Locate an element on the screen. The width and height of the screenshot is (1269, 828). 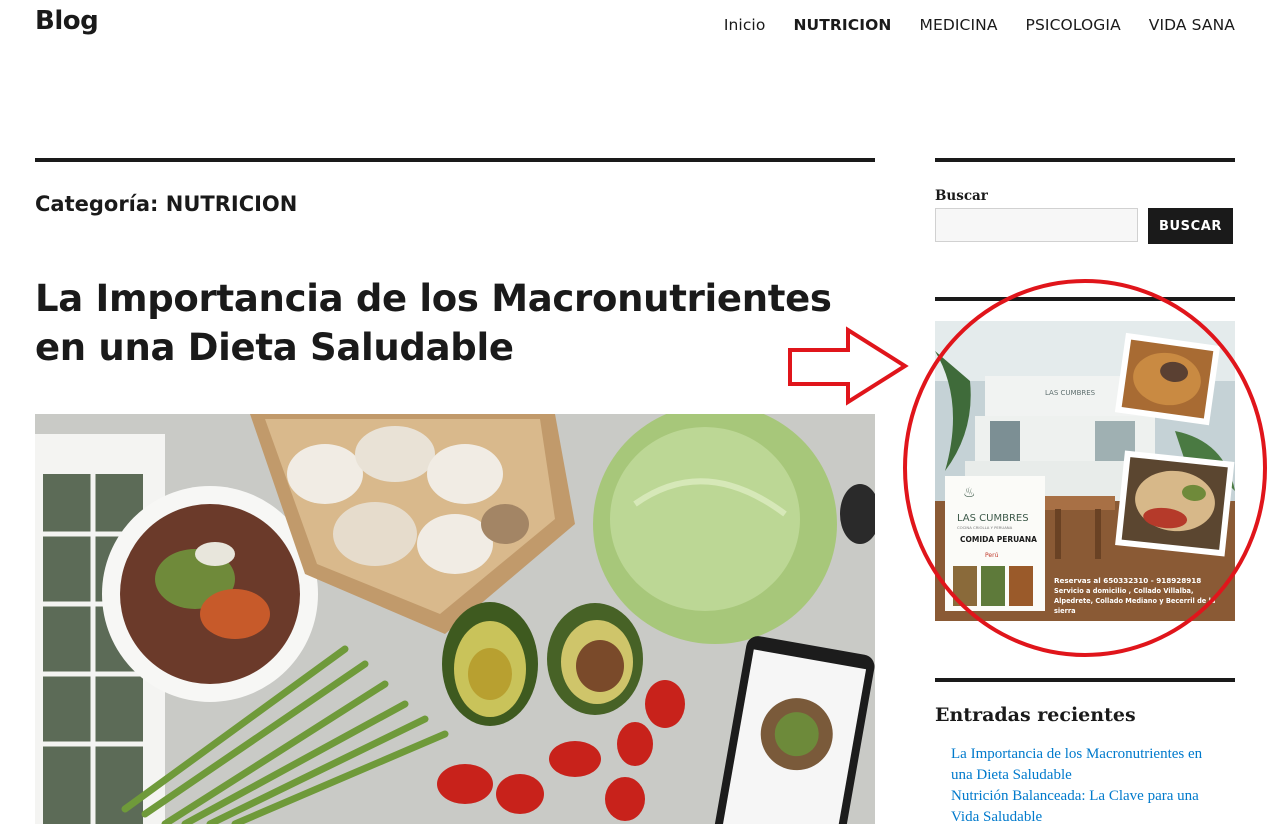
archive-title: Categoría: NUTRICION is located at coordinates (166, 204).